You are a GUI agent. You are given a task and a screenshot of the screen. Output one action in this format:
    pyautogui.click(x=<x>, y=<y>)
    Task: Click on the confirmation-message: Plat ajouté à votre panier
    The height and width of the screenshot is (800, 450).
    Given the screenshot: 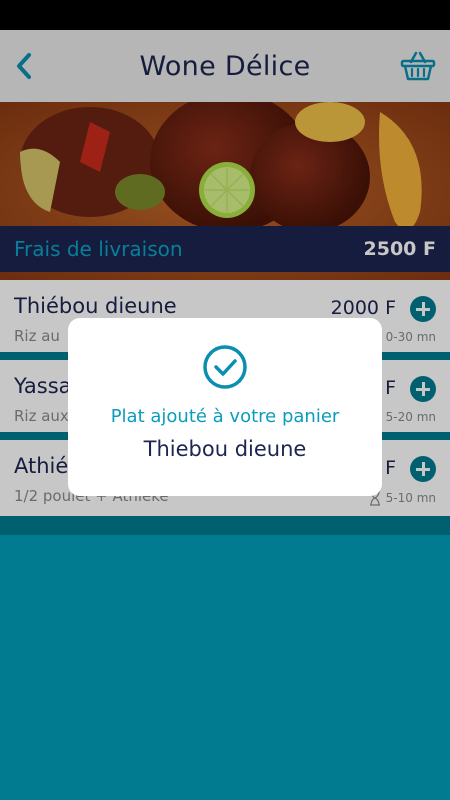 What is the action you would take?
    pyautogui.click(x=225, y=416)
    